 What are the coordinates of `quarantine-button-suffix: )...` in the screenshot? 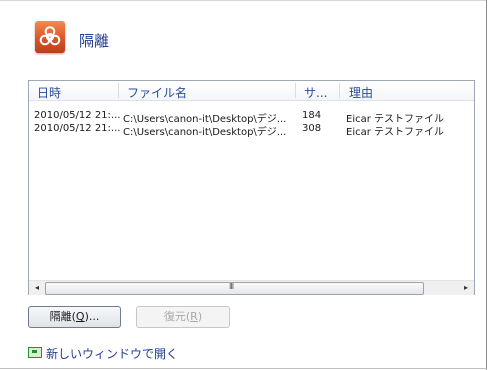 It's located at (92, 316).